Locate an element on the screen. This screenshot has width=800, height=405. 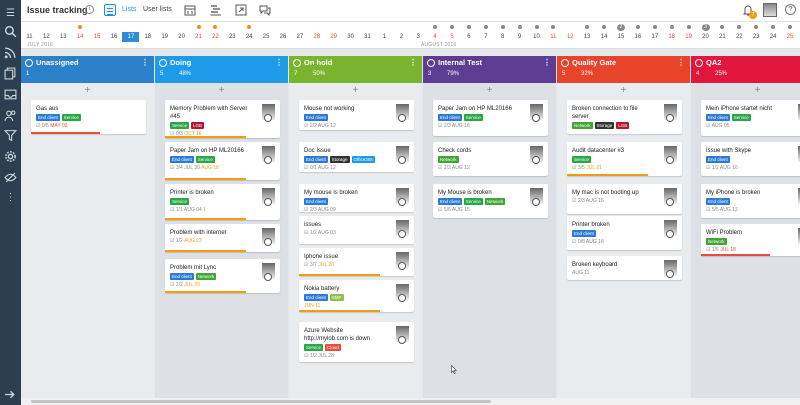
search-icon is located at coordinates (10, 31).